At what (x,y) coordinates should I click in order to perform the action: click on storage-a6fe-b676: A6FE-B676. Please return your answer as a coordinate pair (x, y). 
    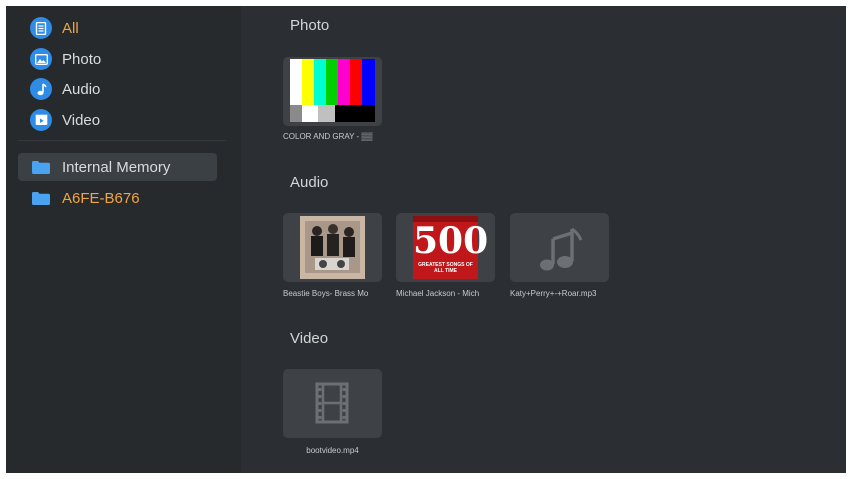
    Looking at the image, I should click on (117, 198).